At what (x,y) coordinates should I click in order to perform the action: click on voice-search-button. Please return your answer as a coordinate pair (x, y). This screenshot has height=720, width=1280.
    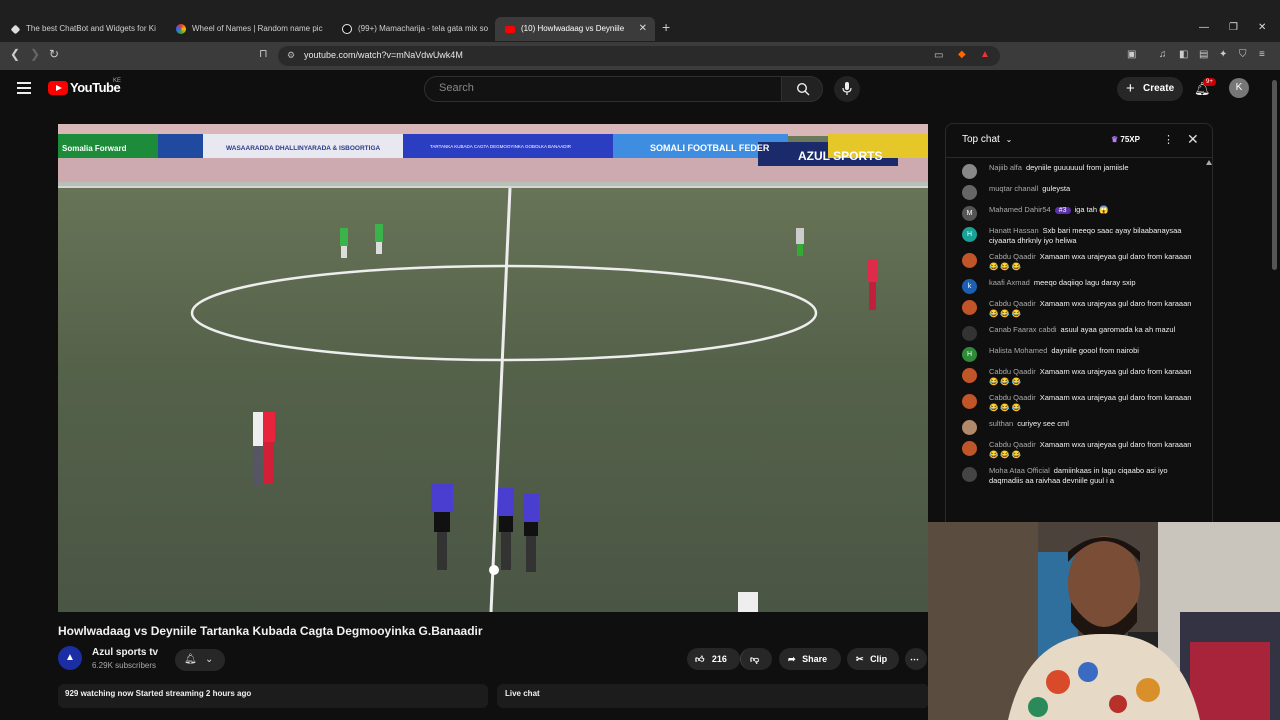
    Looking at the image, I should click on (847, 89).